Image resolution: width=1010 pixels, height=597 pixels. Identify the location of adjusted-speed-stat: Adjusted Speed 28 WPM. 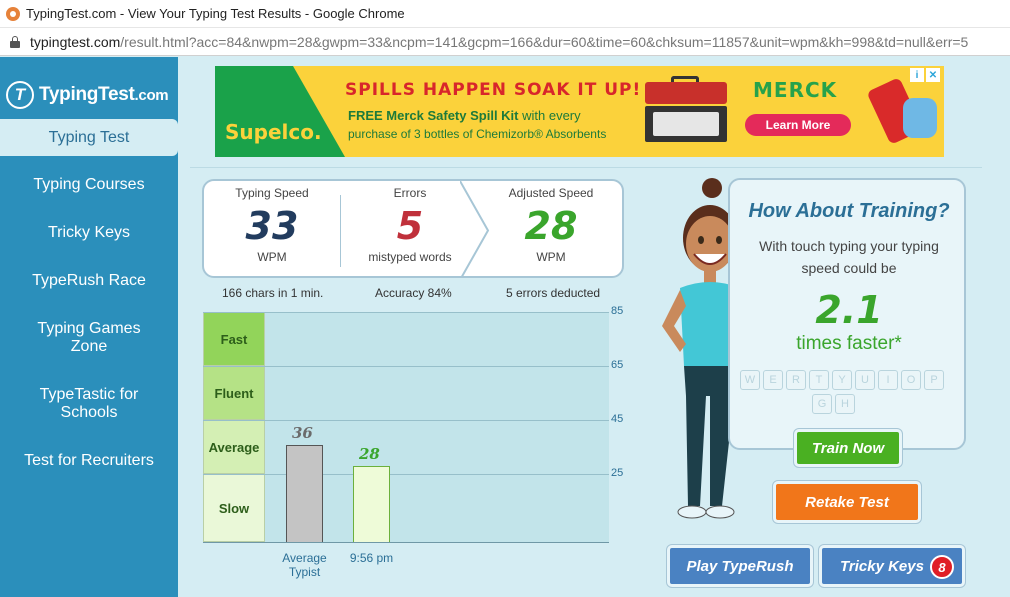
(551, 222).